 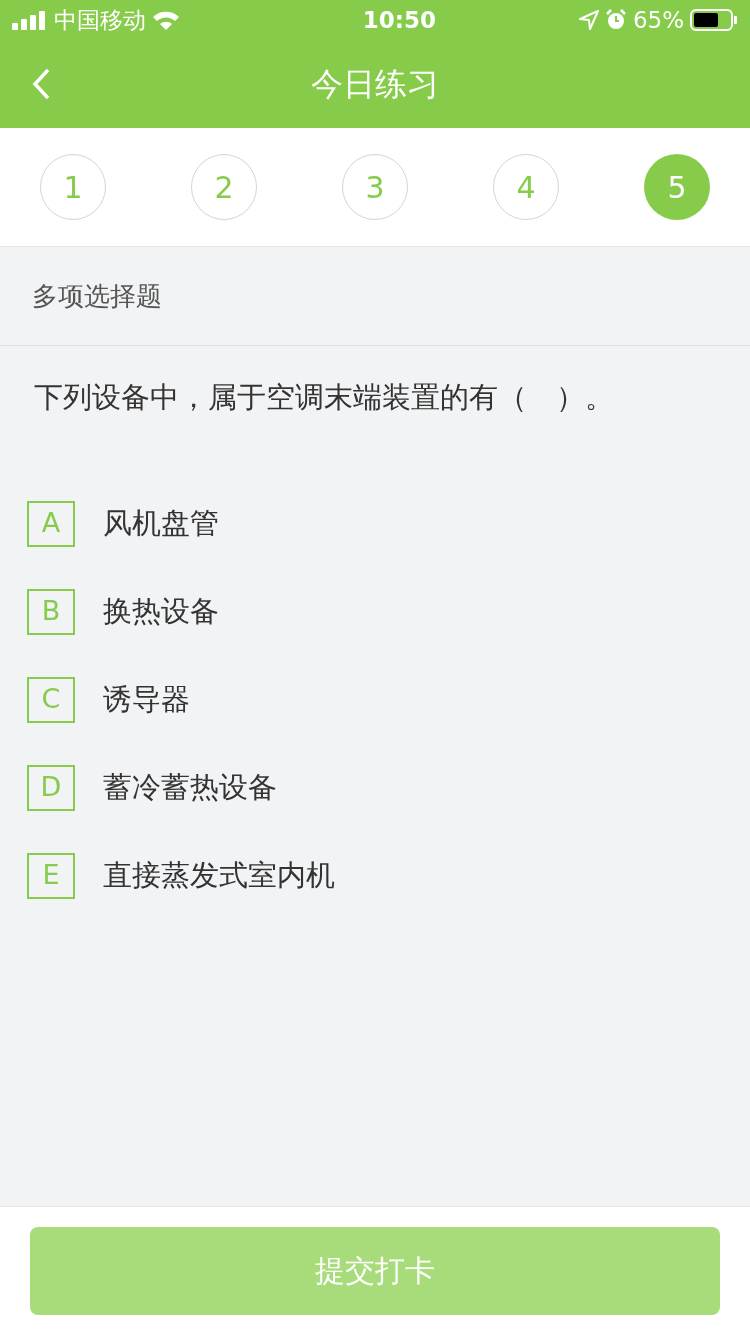 I want to click on alarm-clock-icon, so click(x=615, y=20).